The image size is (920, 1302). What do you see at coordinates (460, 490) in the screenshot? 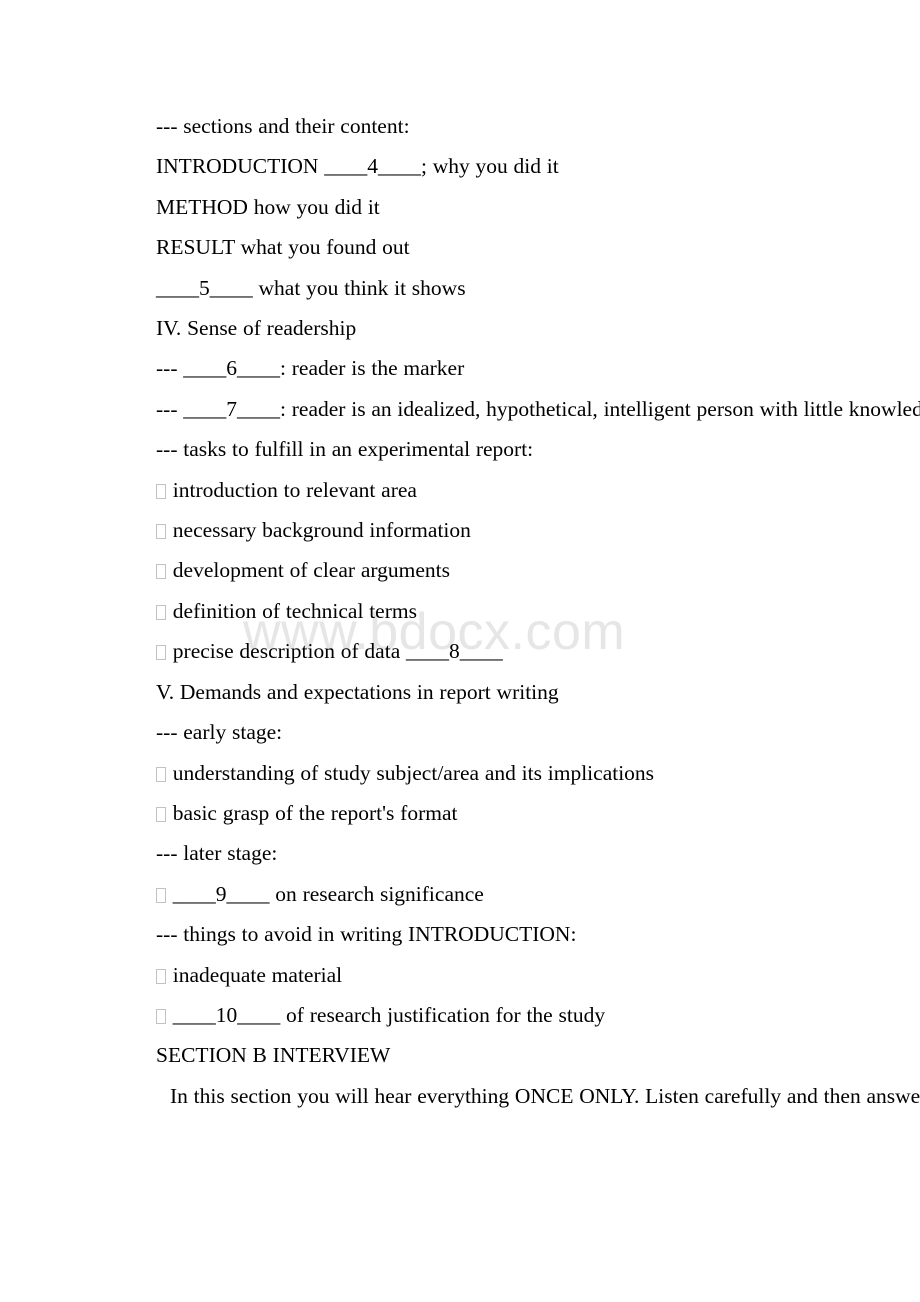
I see `text-line-bullet-intro-area: introduction to relevant area` at bounding box center [460, 490].